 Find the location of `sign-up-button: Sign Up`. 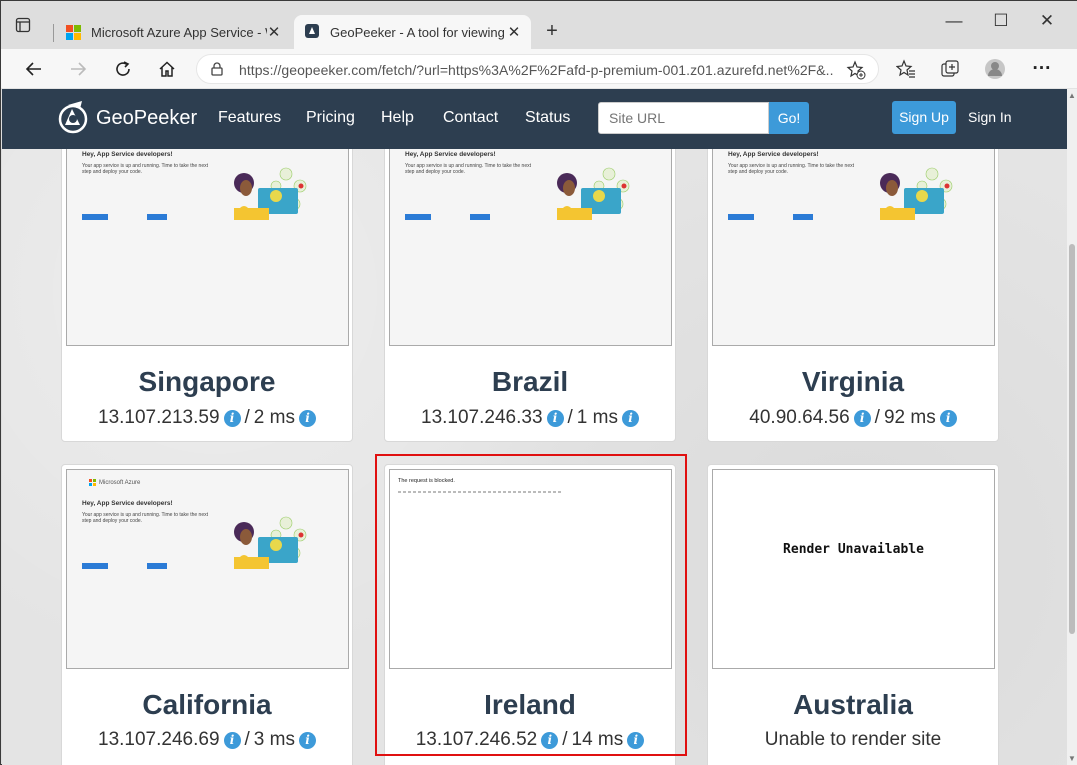

sign-up-button: Sign Up is located at coordinates (924, 117).